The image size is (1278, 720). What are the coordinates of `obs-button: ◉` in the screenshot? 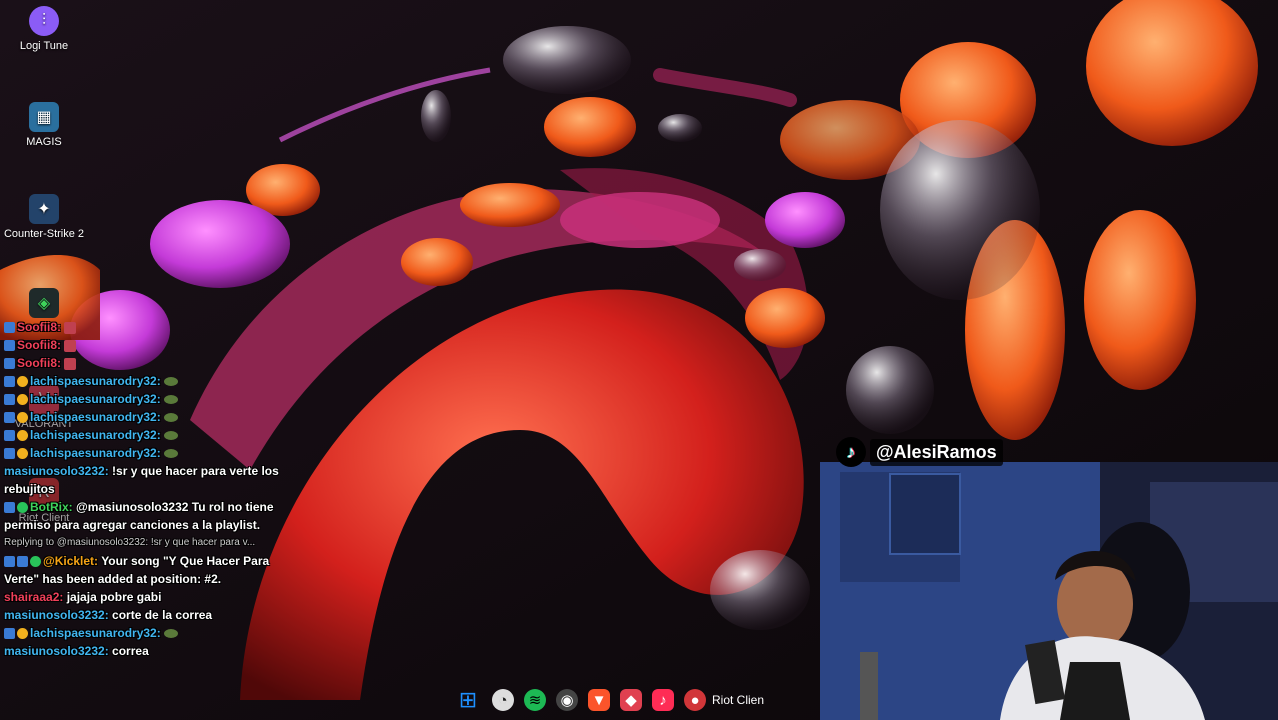 It's located at (567, 700).